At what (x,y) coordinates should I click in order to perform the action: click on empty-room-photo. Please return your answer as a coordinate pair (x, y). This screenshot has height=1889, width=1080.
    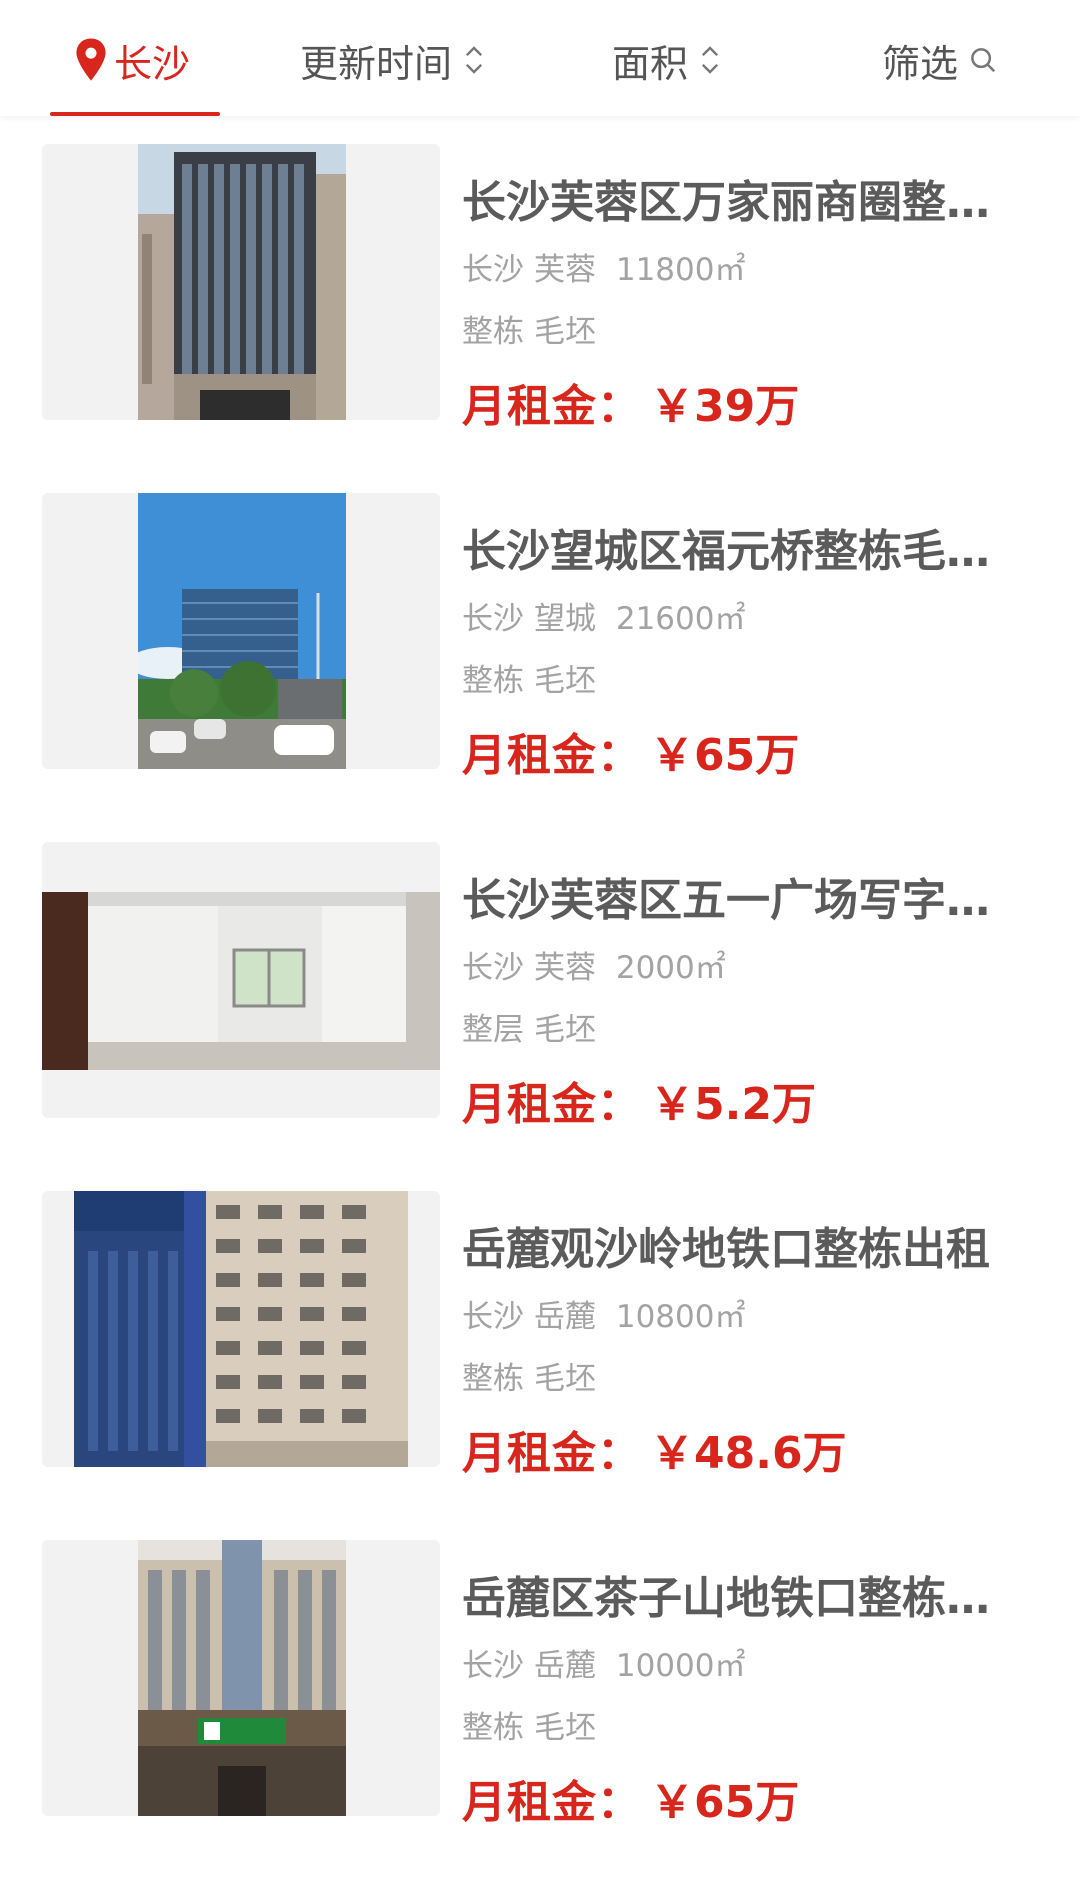
    Looking at the image, I should click on (241, 981).